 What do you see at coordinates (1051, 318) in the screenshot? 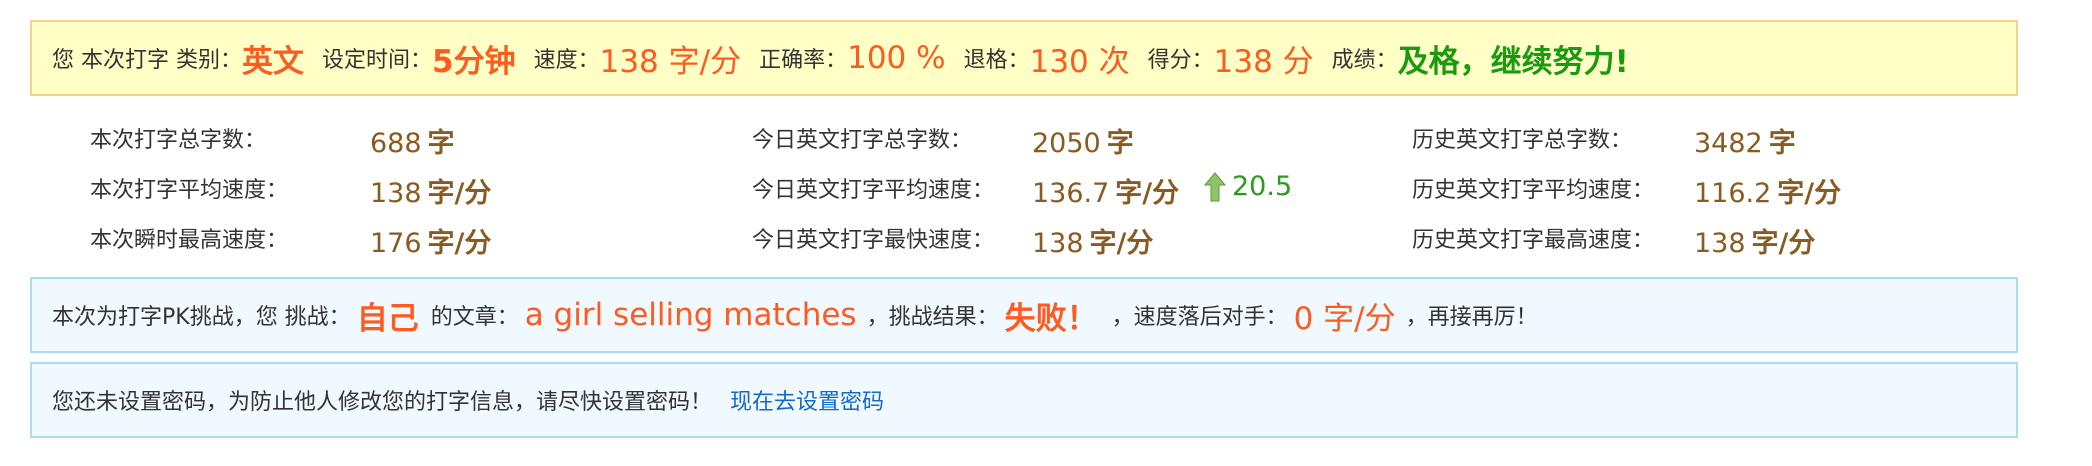
I see `pk-result: 失败！` at bounding box center [1051, 318].